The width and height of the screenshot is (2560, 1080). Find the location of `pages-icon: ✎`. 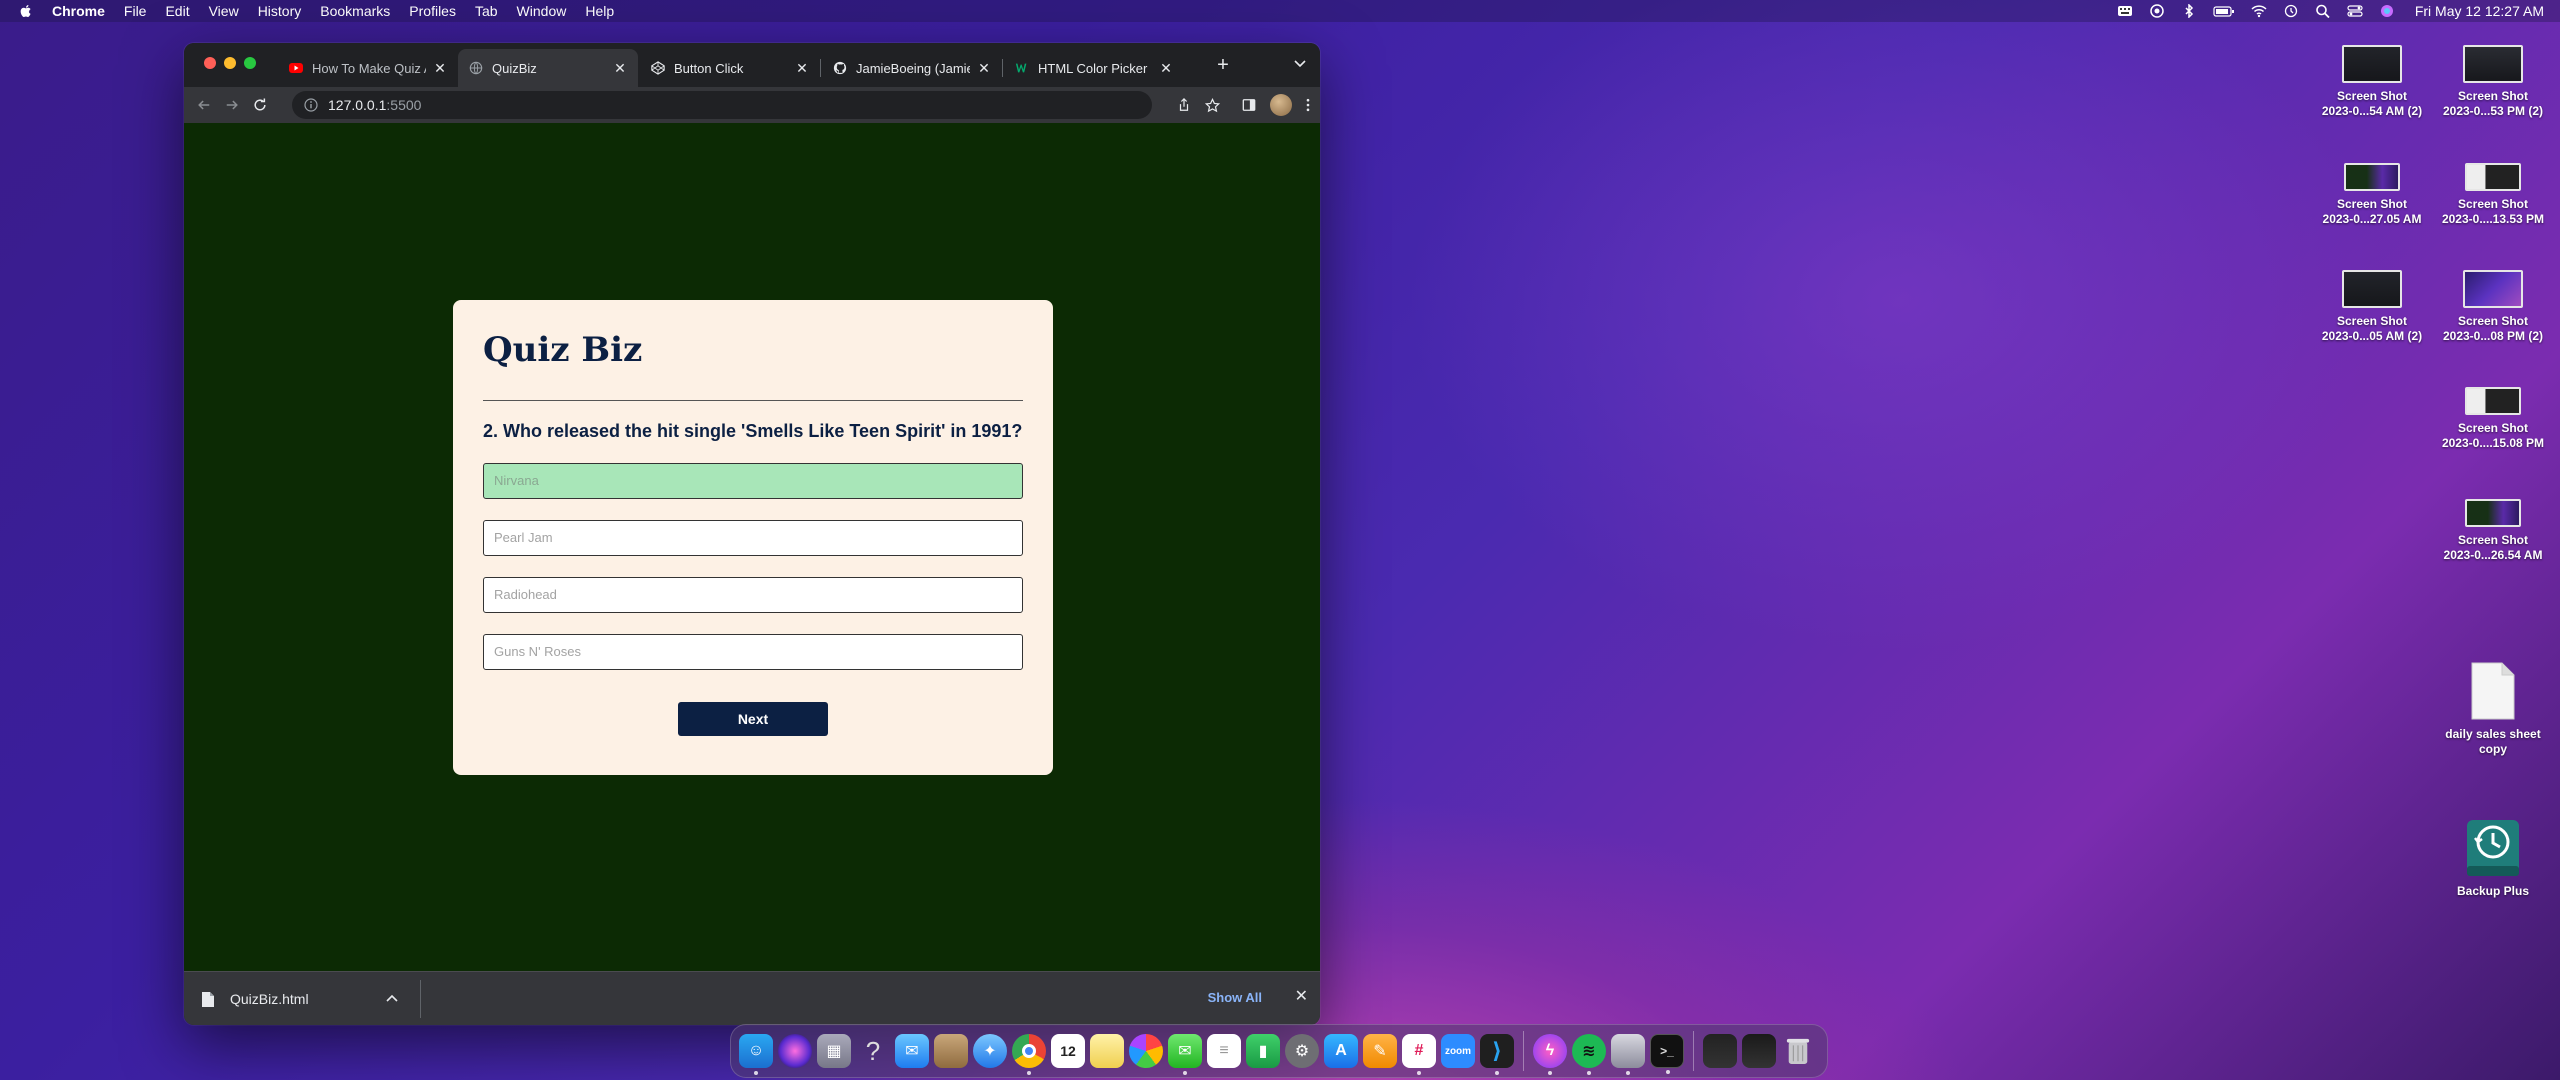

pages-icon: ✎ is located at coordinates (1380, 1051).